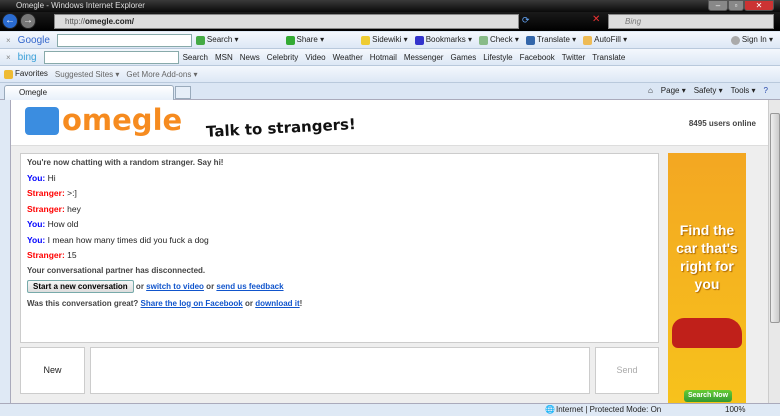 The height and width of the screenshot is (416, 780). What do you see at coordinates (52, 193) in the screenshot?
I see `chat-message: Stranger: >:]` at bounding box center [52, 193].